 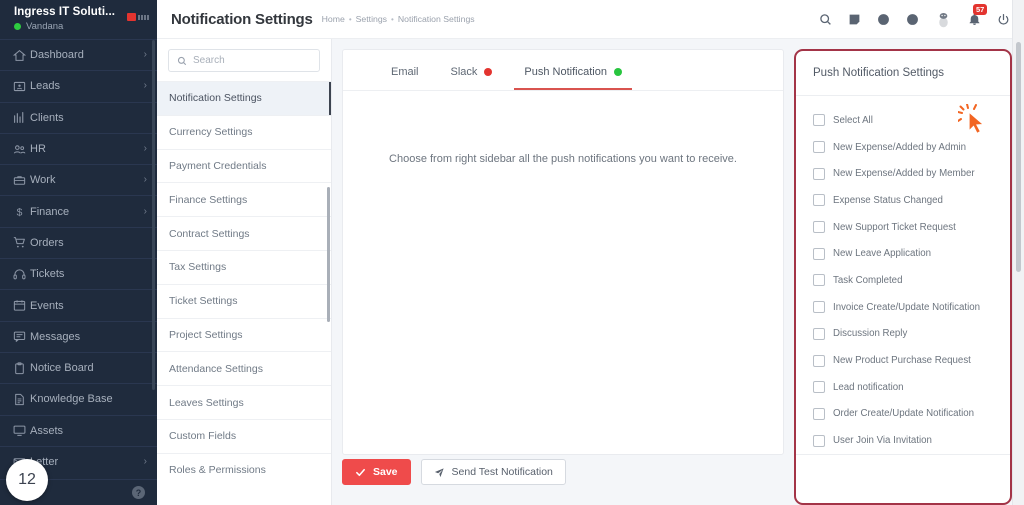 I want to click on sidebar-item-assets: Assets, so click(x=78, y=430).